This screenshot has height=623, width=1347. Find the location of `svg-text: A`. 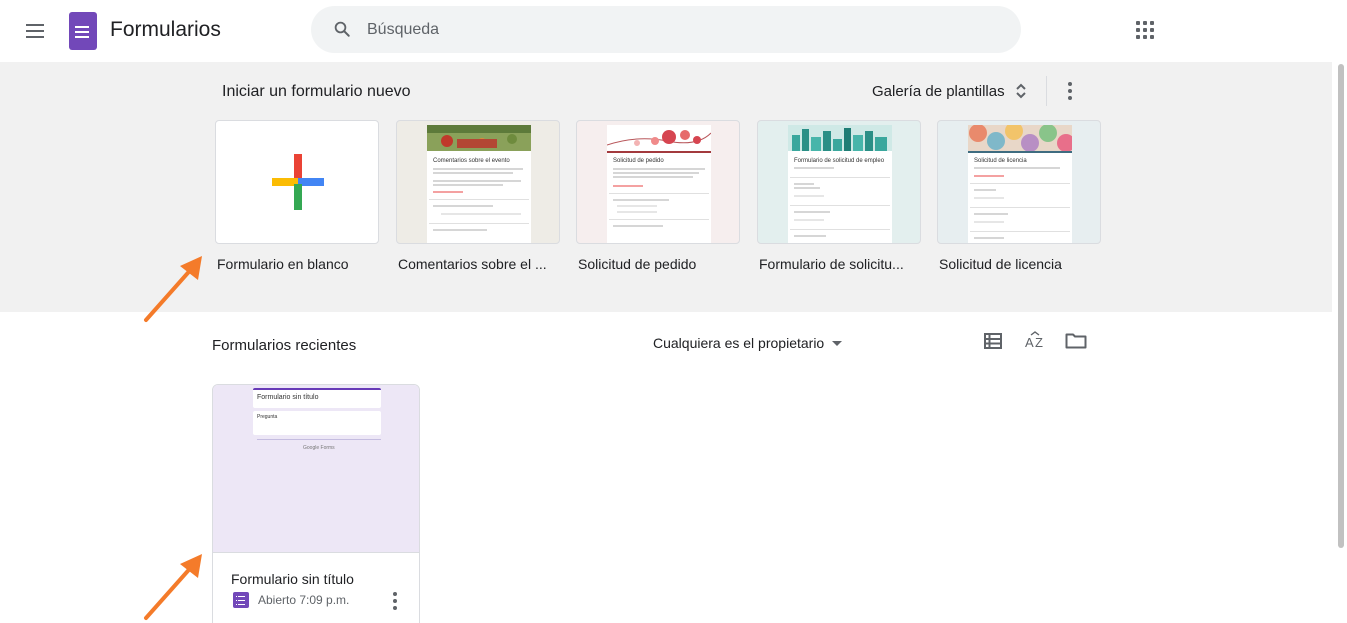

svg-text: A is located at coordinates (1029, 342).